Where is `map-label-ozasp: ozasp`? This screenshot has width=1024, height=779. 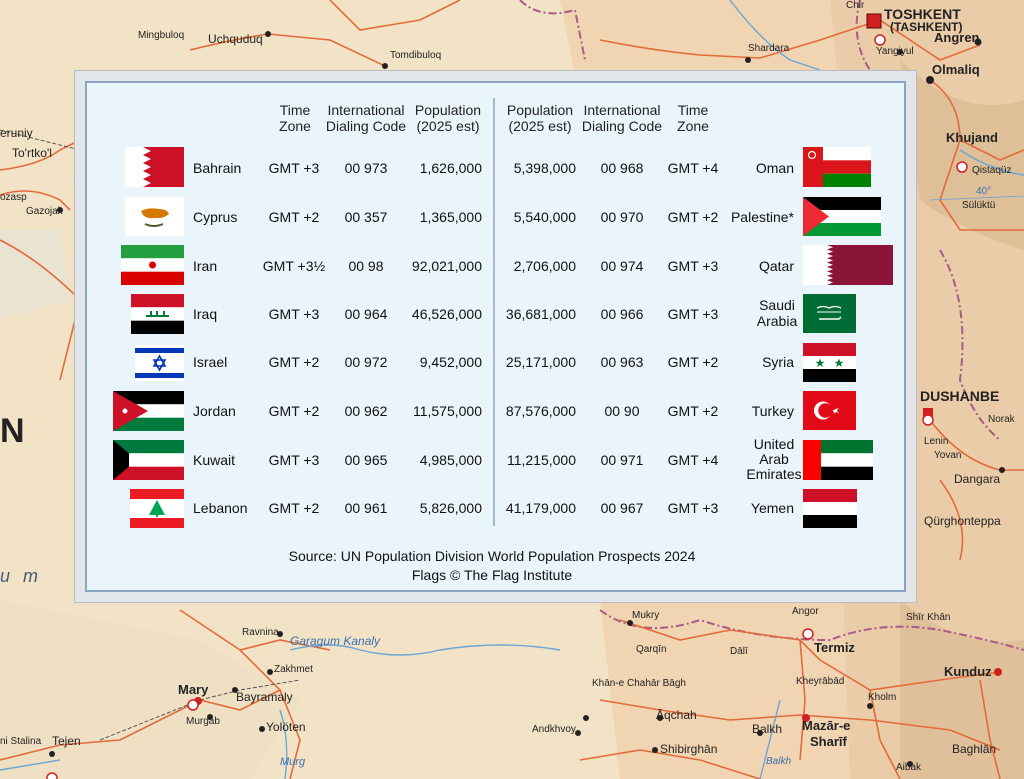 map-label-ozasp: ozasp is located at coordinates (13, 197).